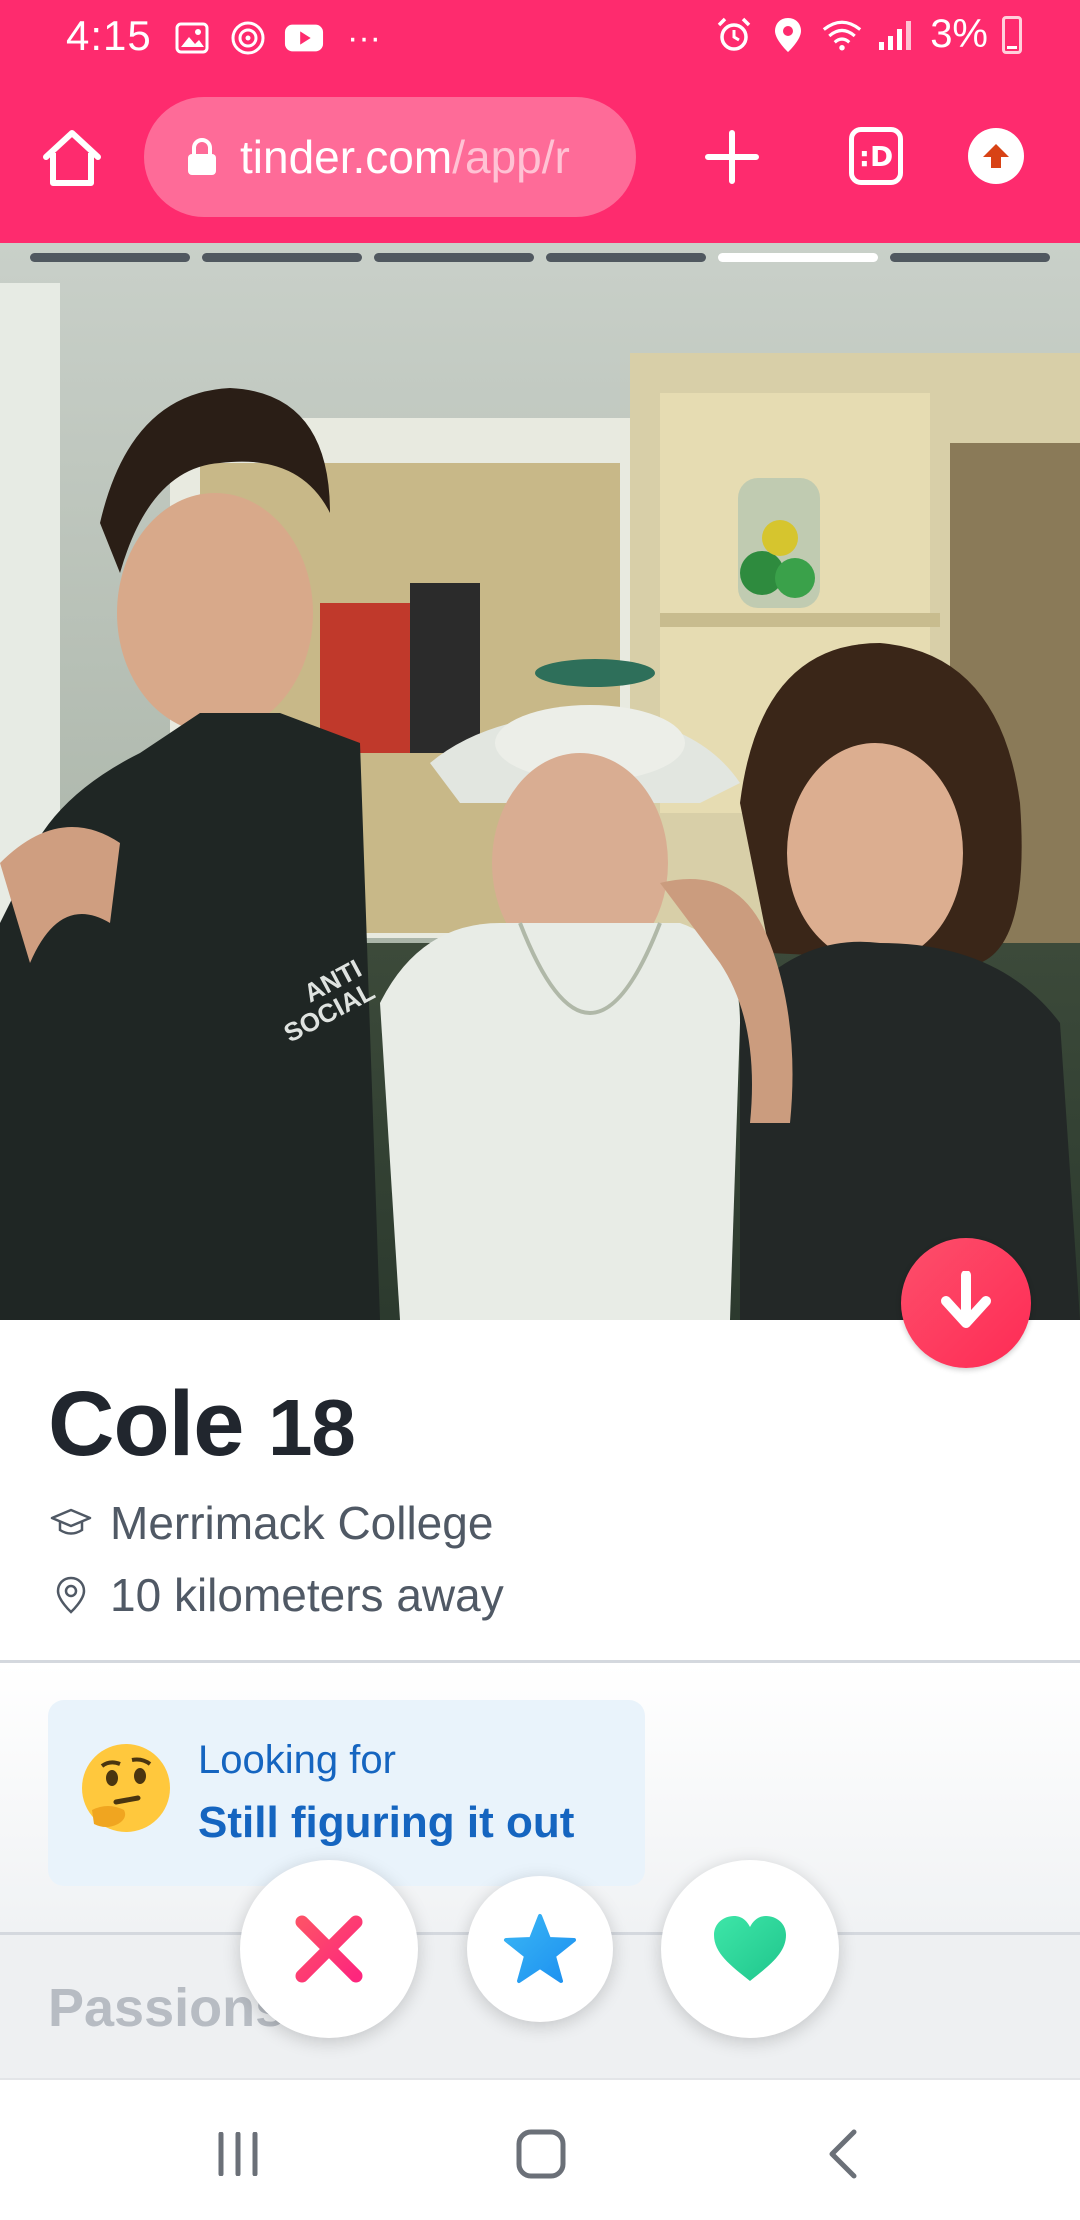 This screenshot has height=2220, width=1080. What do you see at coordinates (959, 34) in the screenshot?
I see `battery-percent: 3%` at bounding box center [959, 34].